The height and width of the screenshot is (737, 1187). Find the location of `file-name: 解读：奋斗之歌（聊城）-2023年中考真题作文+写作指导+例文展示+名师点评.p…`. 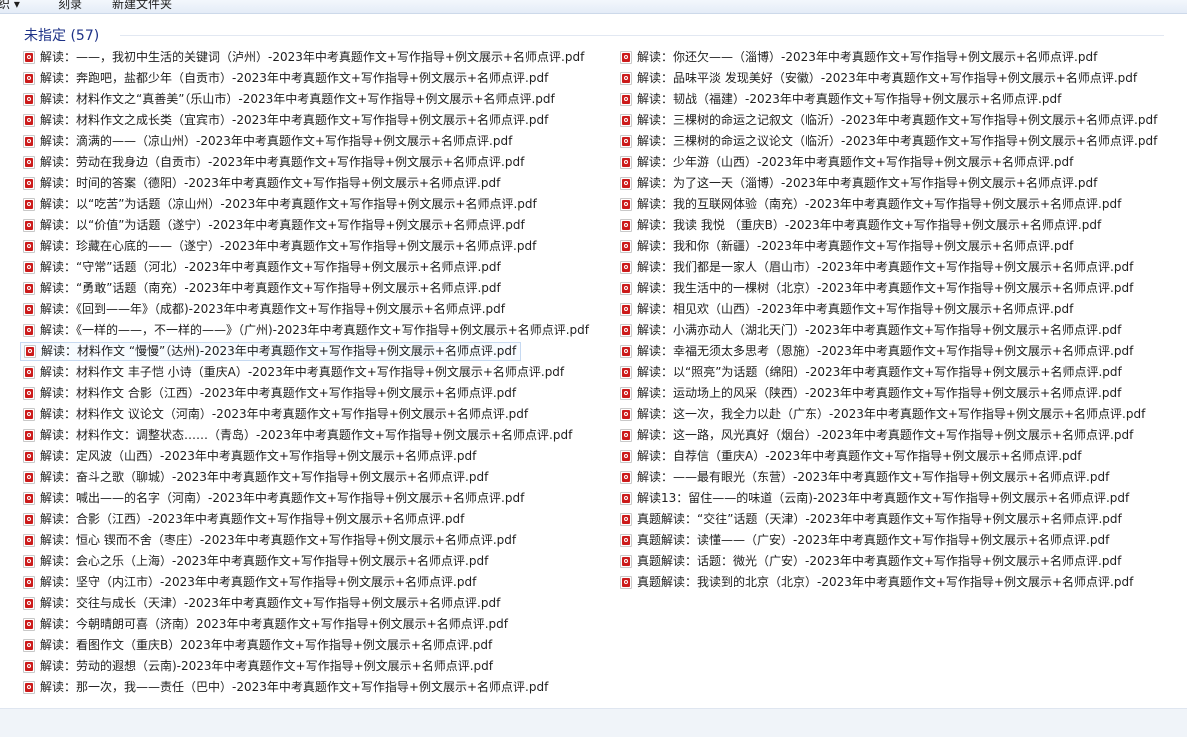

file-name: 解读：奋斗之歌（聊城）-2023年中考真题作文+写作指导+例文展示+名师点评.p… is located at coordinates (264, 477).